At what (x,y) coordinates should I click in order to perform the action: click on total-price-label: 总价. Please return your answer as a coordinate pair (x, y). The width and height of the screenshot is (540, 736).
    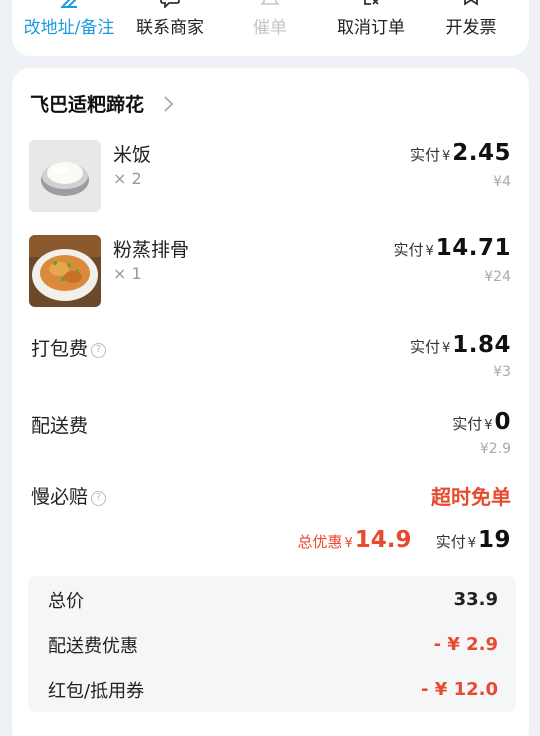
    Looking at the image, I should click on (66, 601).